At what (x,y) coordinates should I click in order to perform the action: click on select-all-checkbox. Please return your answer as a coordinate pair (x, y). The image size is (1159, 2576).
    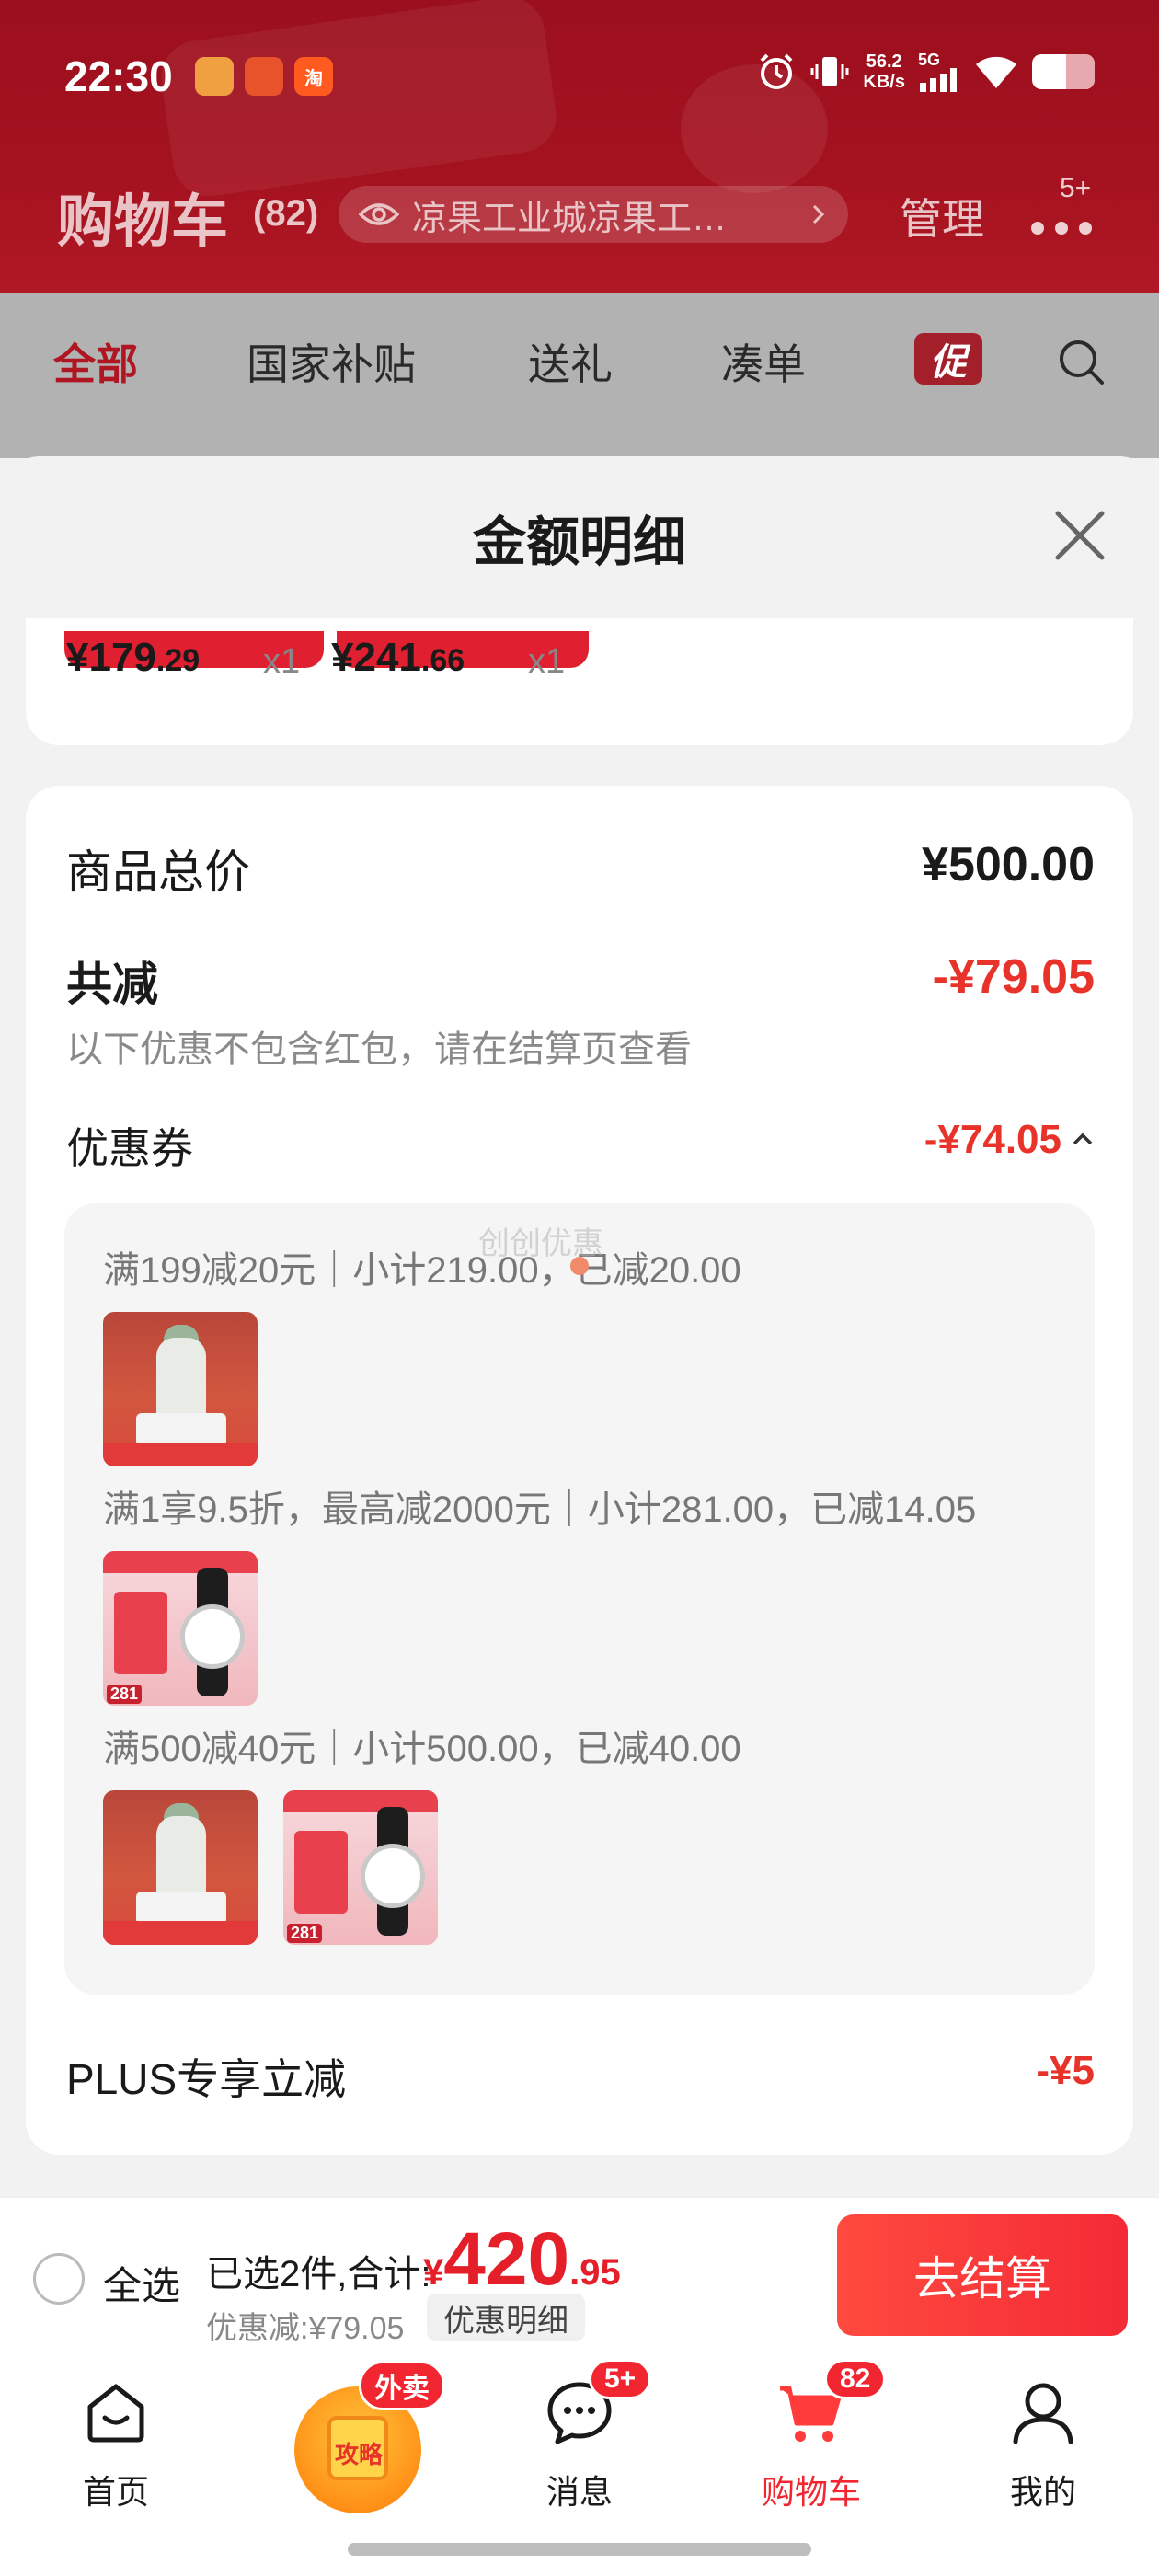
    Looking at the image, I should click on (59, 2279).